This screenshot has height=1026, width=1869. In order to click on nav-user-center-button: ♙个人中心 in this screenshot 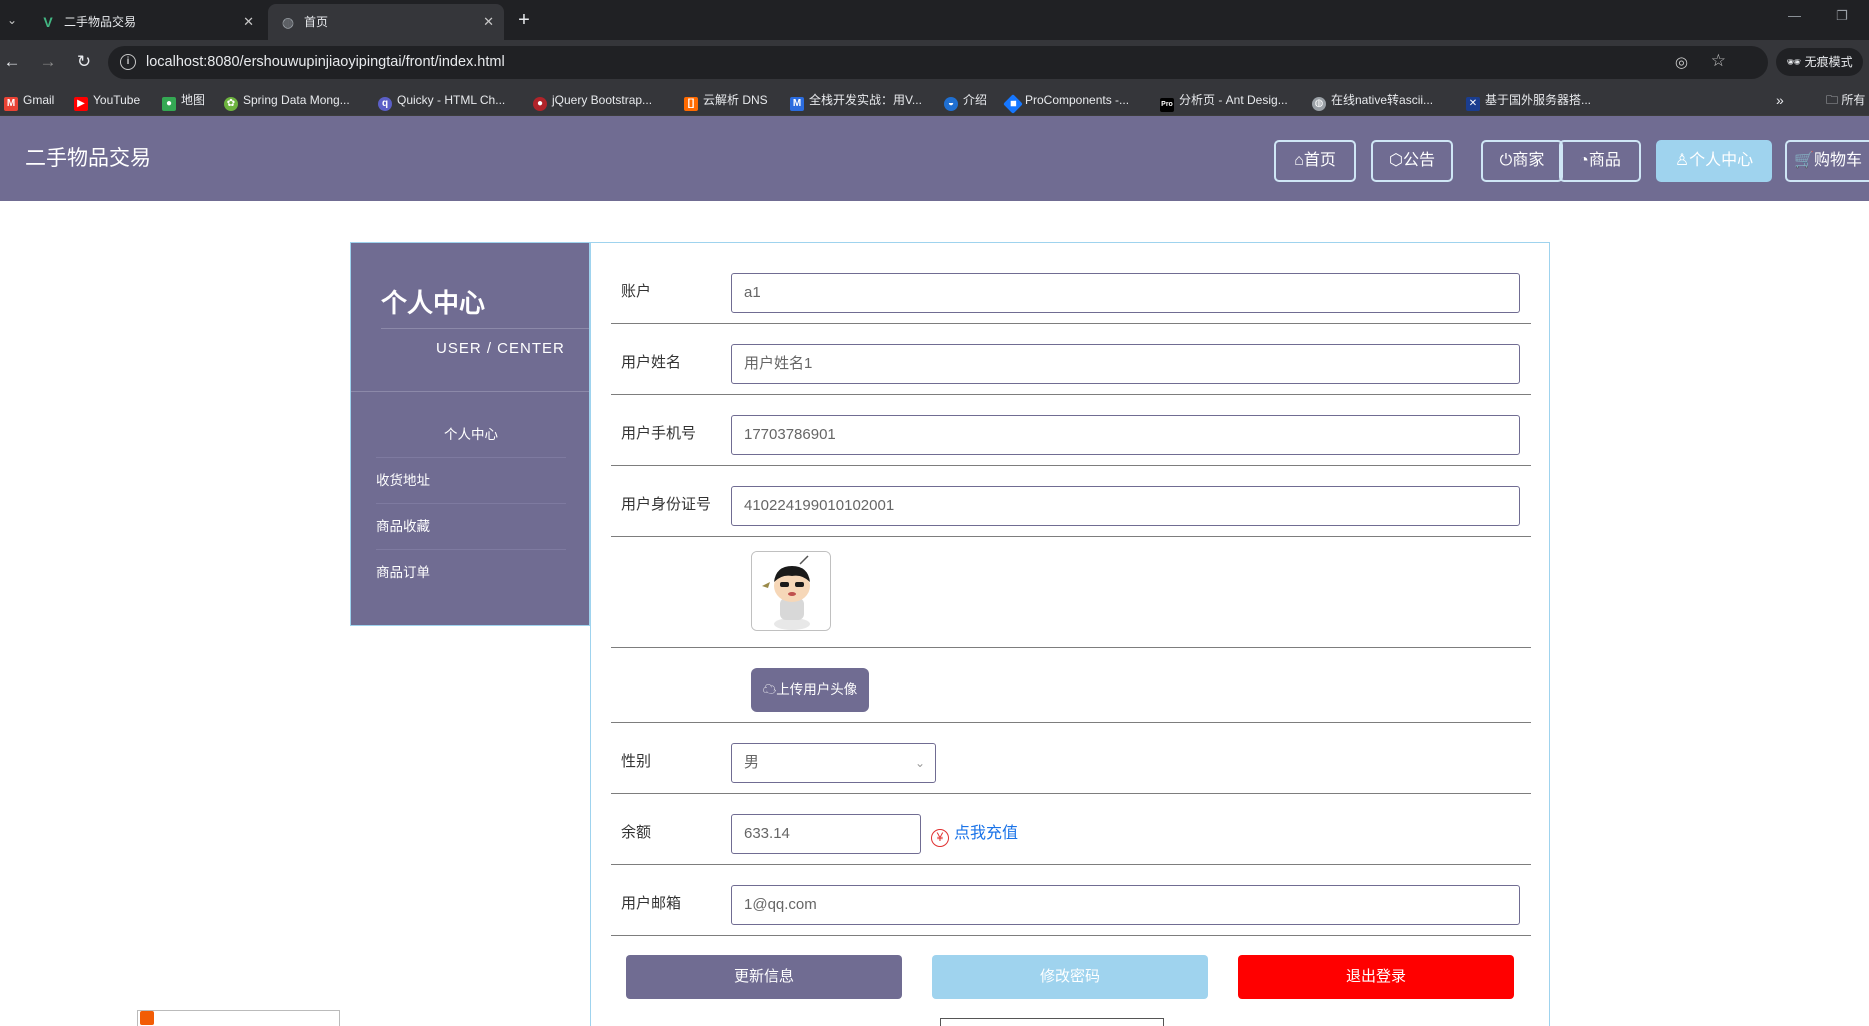, I will do `click(1714, 161)`.